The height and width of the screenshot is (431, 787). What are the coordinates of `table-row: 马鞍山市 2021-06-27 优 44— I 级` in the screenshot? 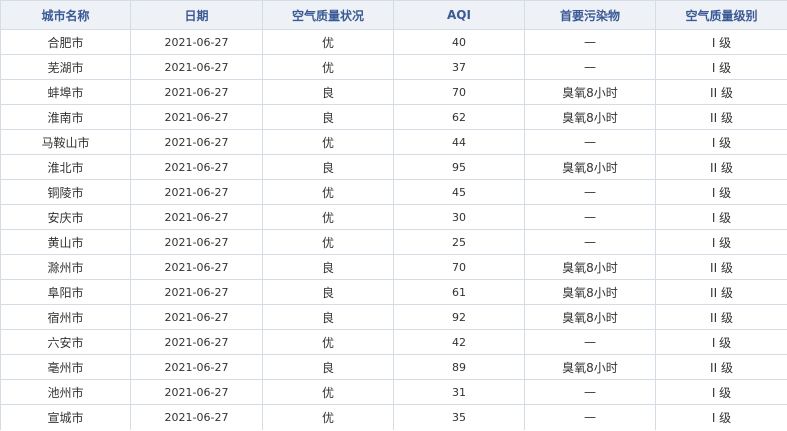 It's located at (393, 142).